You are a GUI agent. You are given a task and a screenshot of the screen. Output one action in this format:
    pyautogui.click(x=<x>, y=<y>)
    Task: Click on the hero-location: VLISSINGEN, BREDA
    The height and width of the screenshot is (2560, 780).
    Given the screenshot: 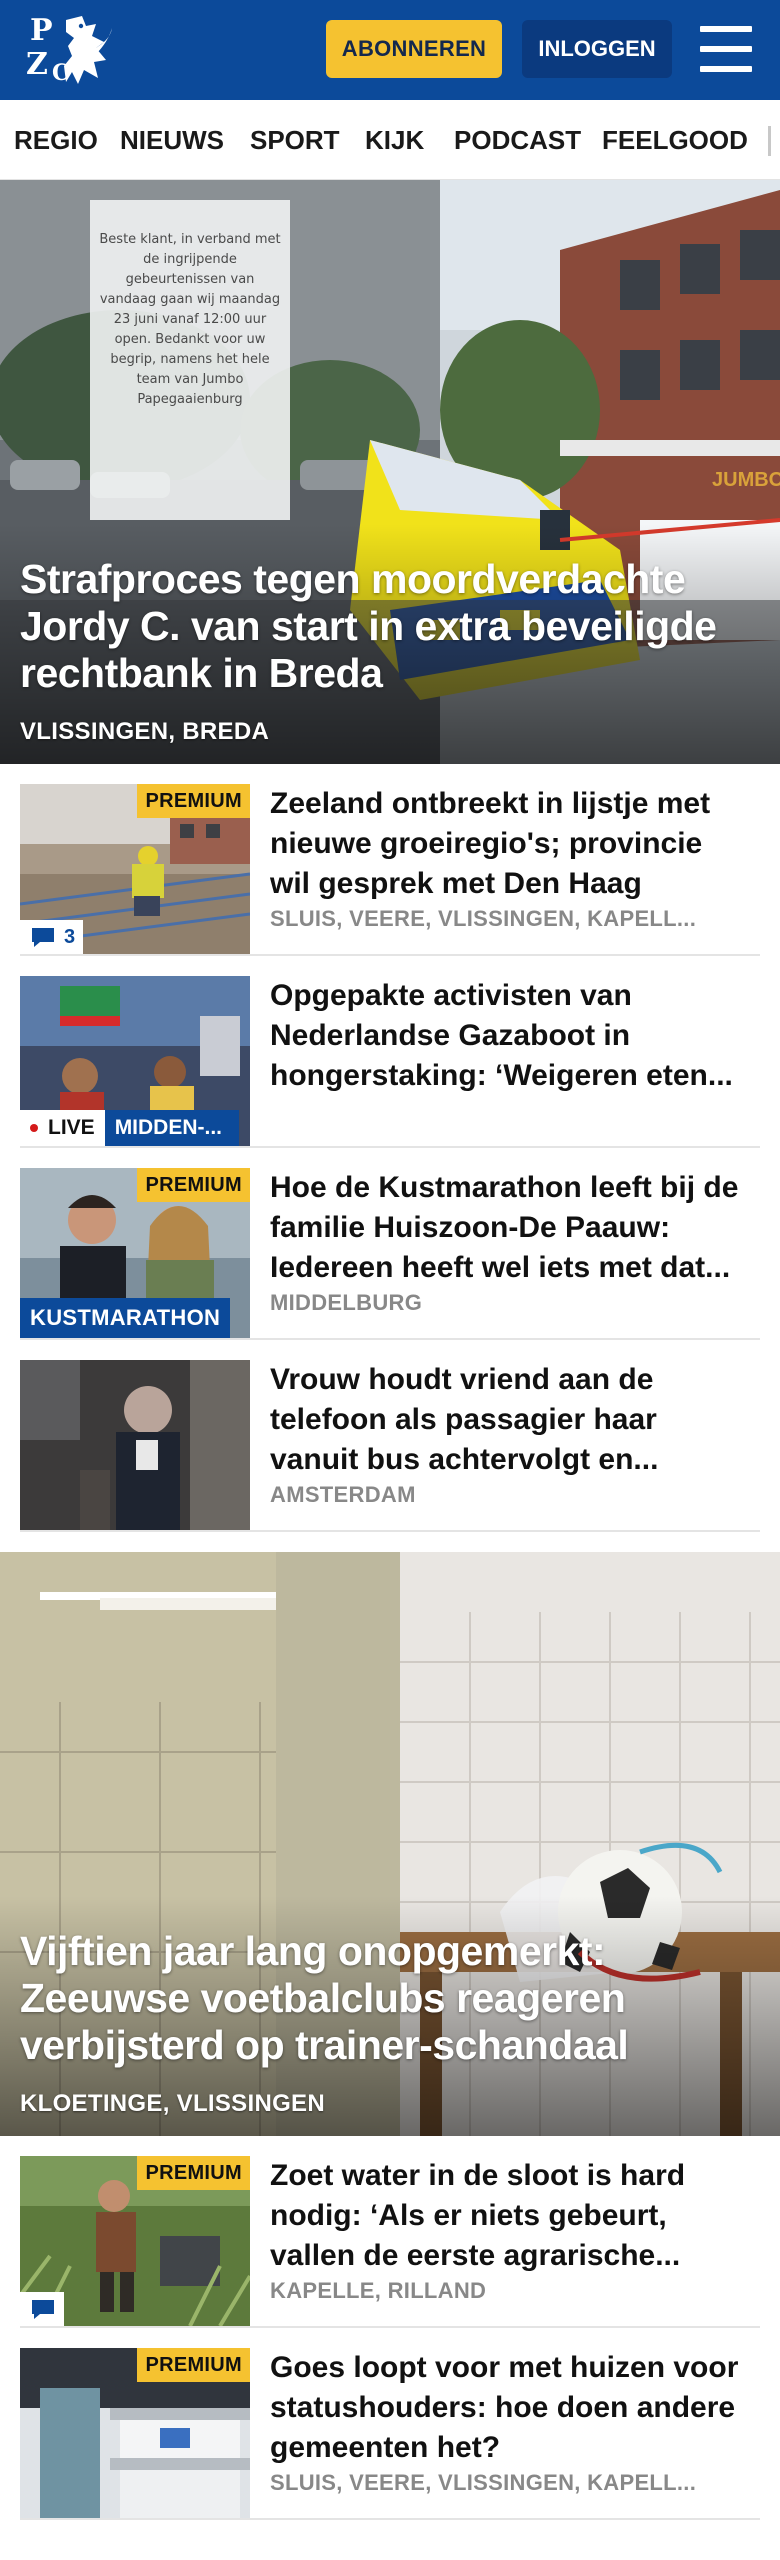 What is the action you would take?
    pyautogui.click(x=145, y=731)
    